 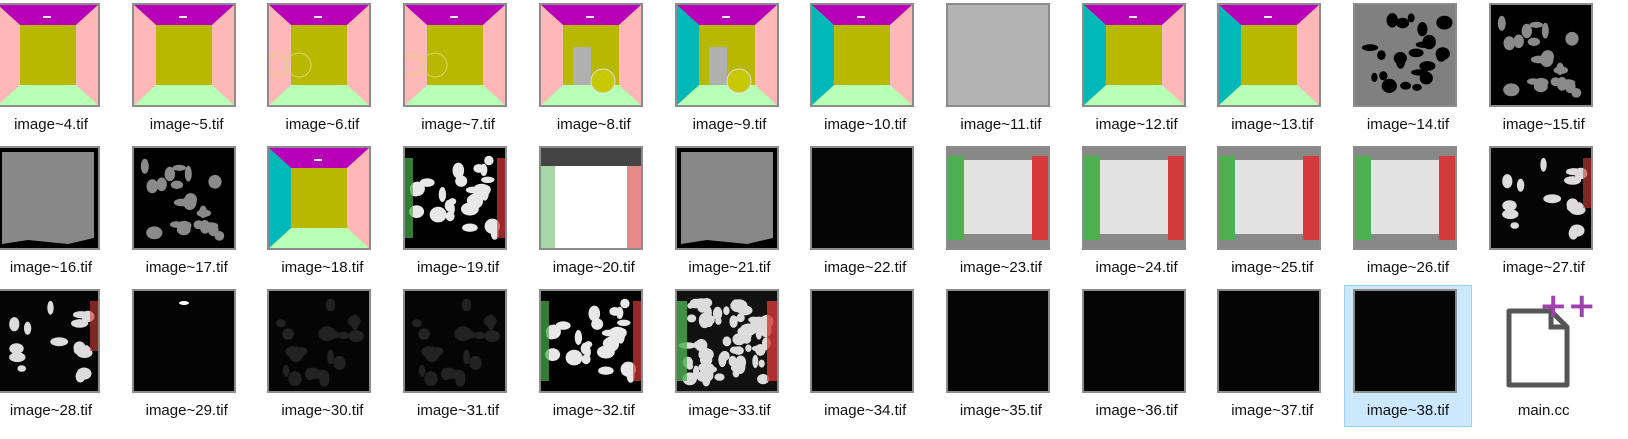 I want to click on file-name-label: image~23.tif, so click(x=1000, y=267).